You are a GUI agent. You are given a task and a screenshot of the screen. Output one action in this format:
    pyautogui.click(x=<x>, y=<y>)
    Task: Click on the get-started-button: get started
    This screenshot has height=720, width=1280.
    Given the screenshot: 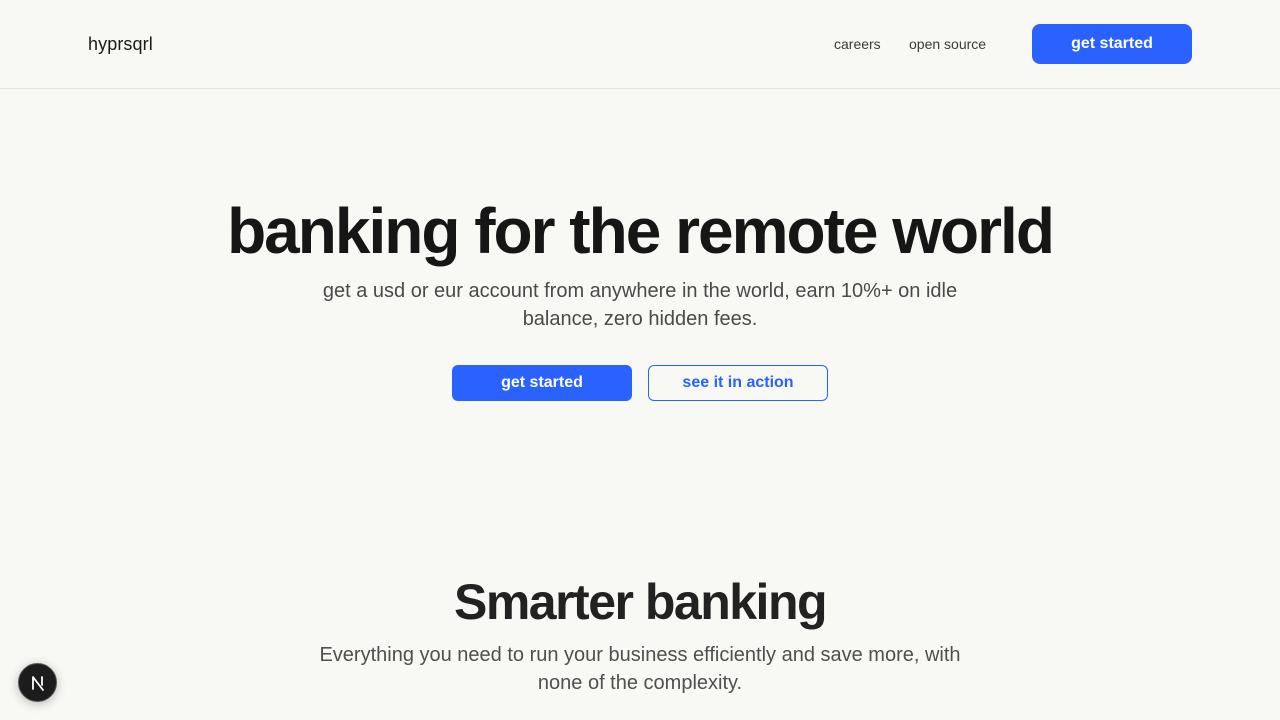 What is the action you would take?
    pyautogui.click(x=542, y=383)
    